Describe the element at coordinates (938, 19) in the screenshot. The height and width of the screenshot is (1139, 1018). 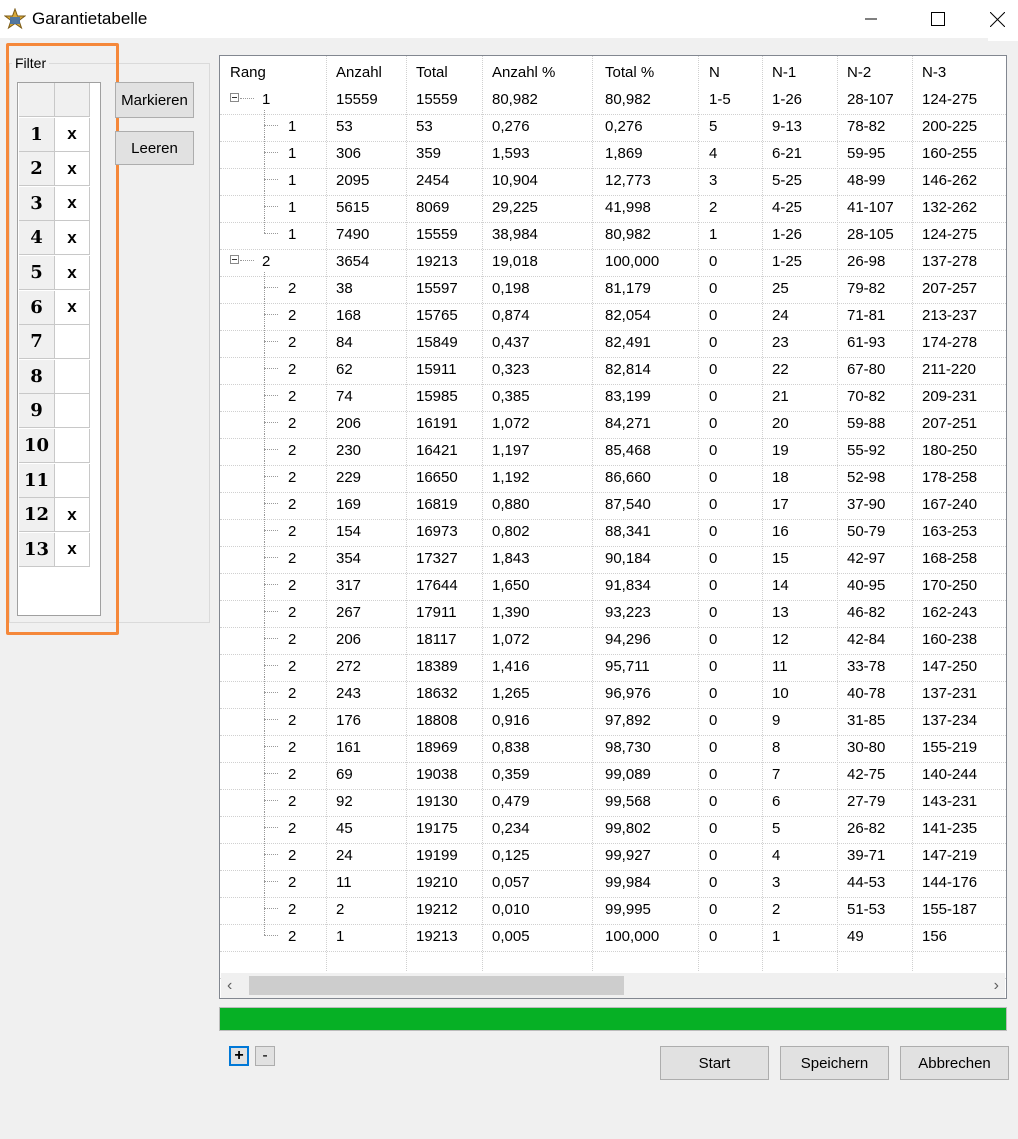
I see `maximize-button` at that location.